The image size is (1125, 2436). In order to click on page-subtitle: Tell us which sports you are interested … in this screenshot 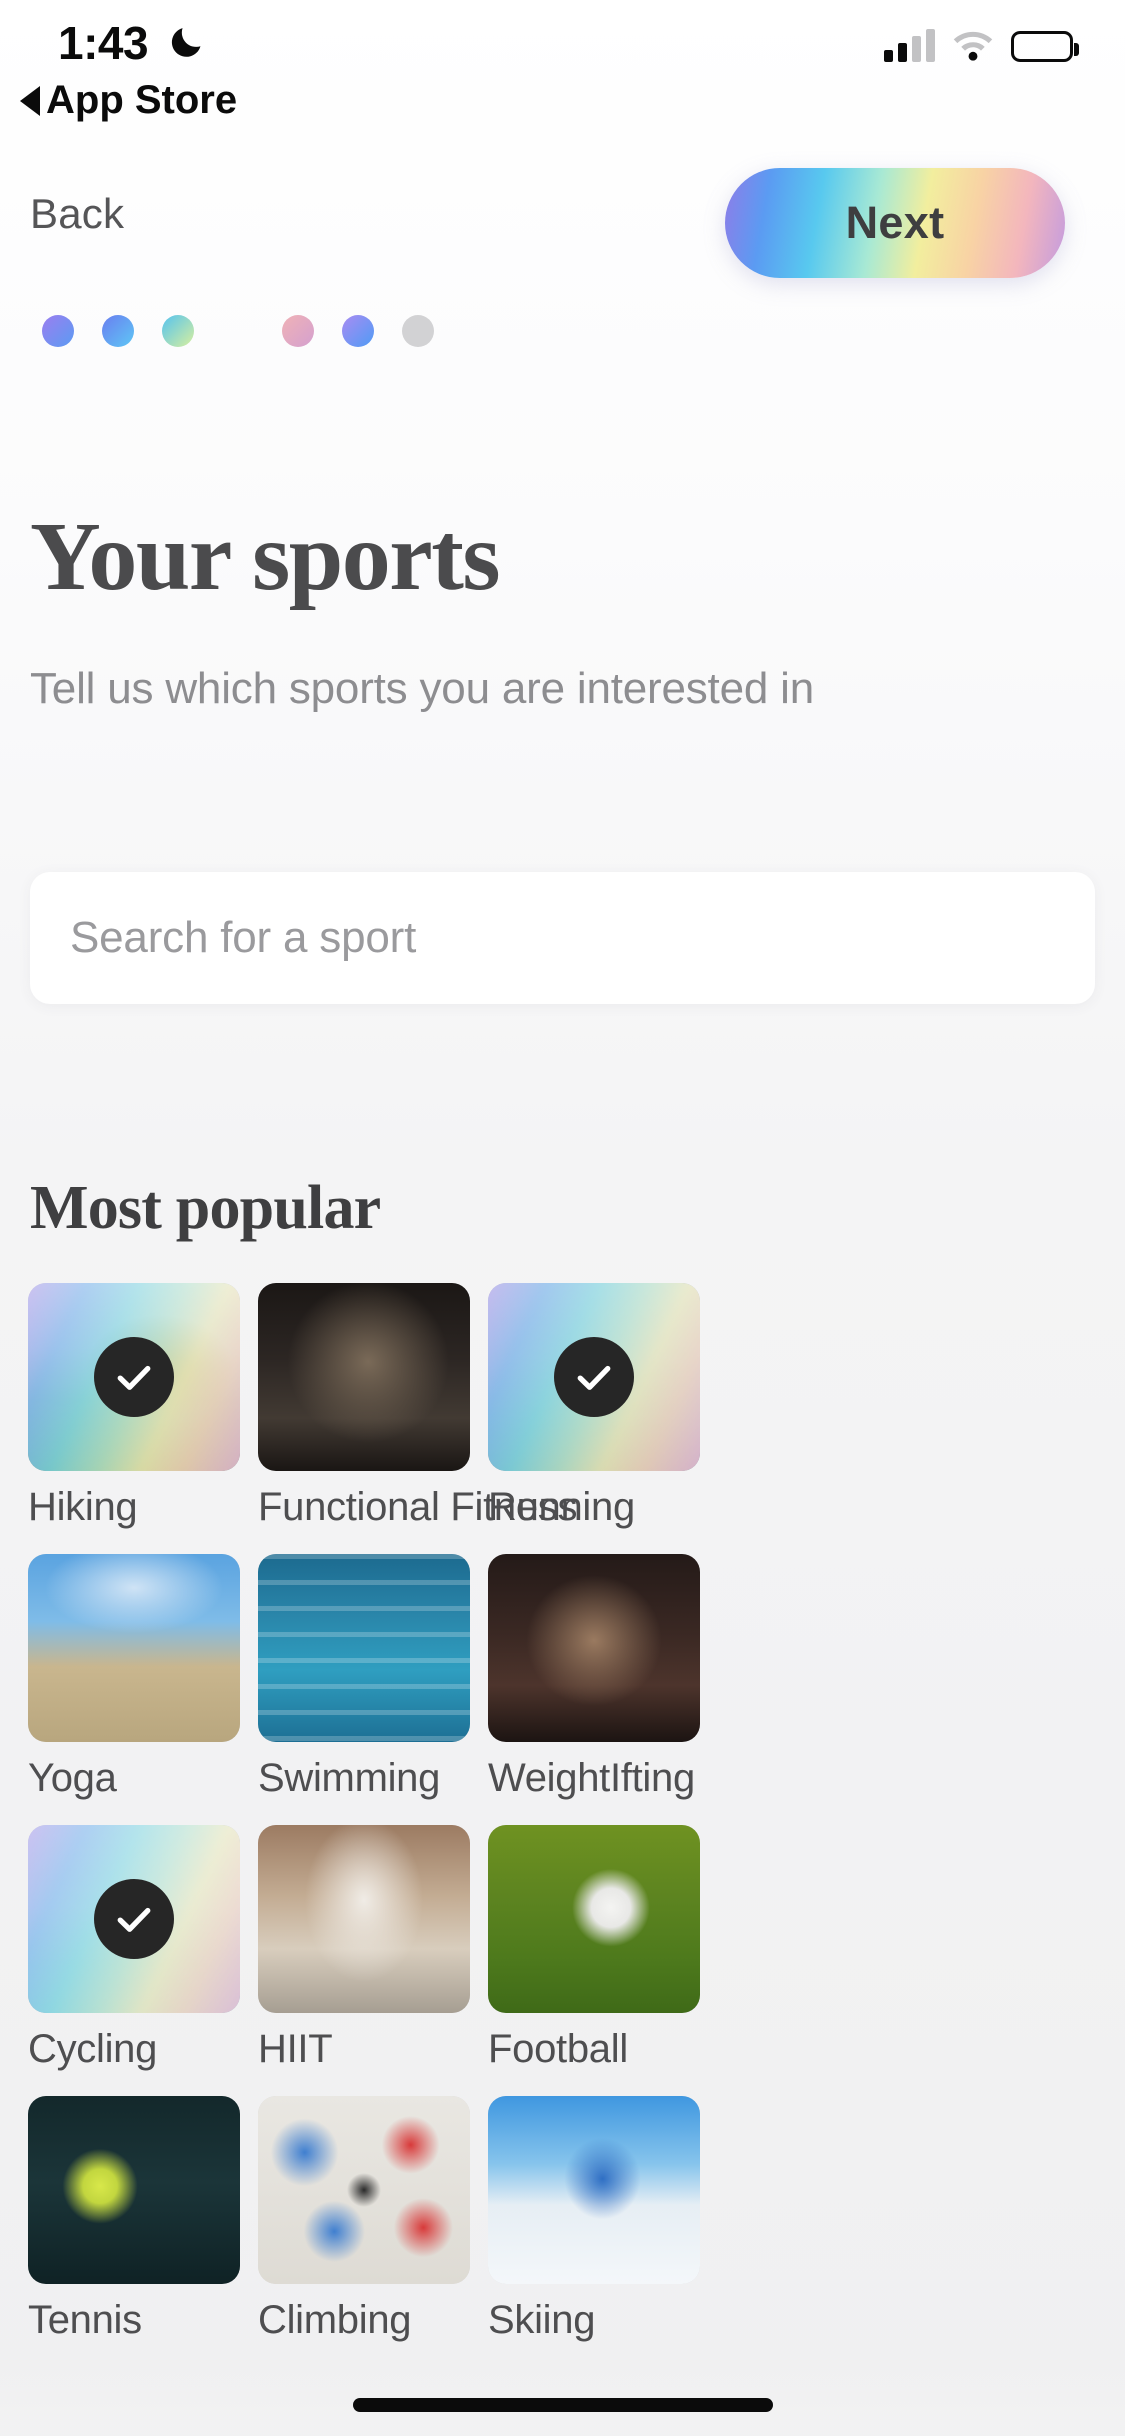, I will do `click(422, 688)`.